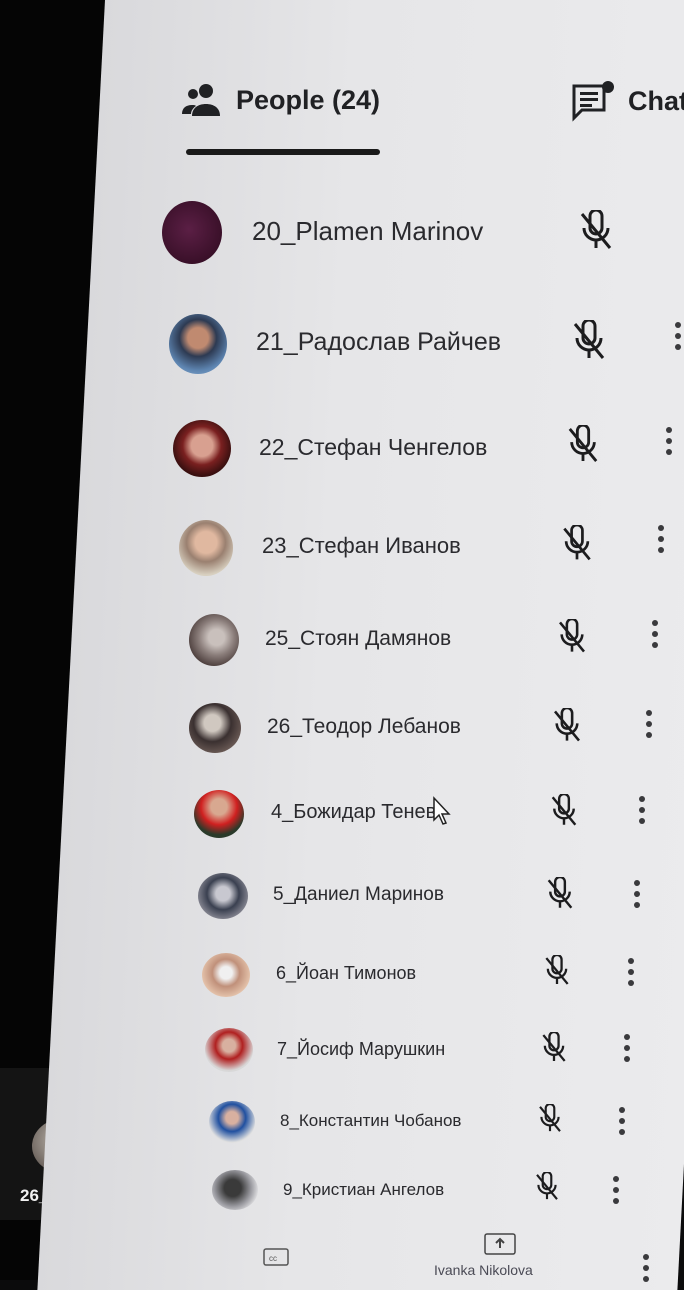  I want to click on participant-name: 5_Даниел Маринов, so click(358, 894).